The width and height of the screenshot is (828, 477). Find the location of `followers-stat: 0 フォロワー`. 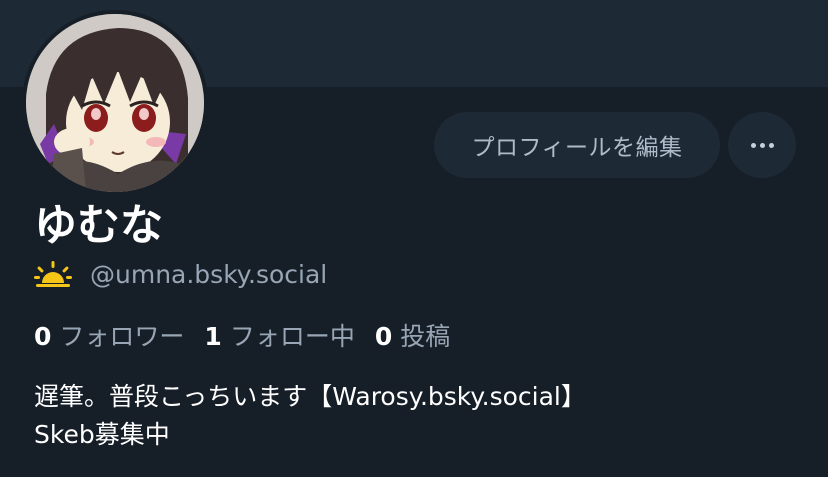

followers-stat: 0 フォロワー is located at coordinates (109, 335).